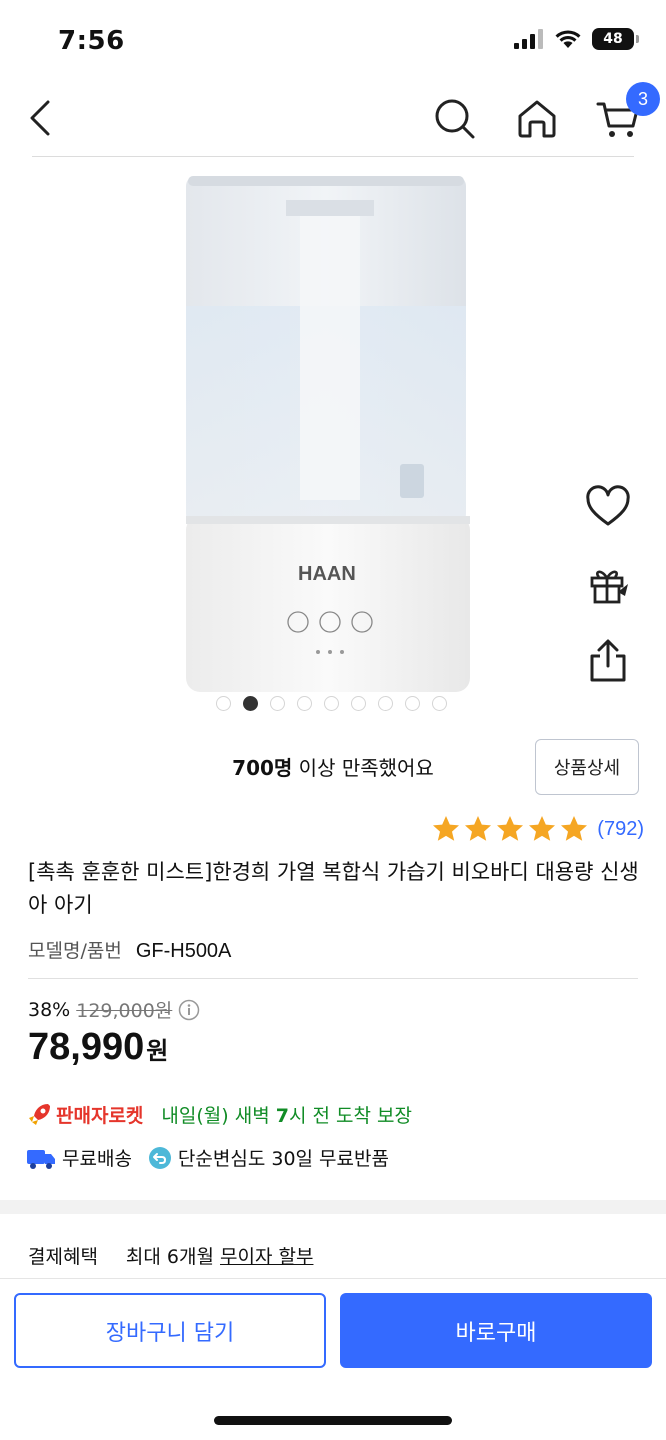  Describe the element at coordinates (75, 951) in the screenshot. I see `model-label: 모델명/품번` at that location.